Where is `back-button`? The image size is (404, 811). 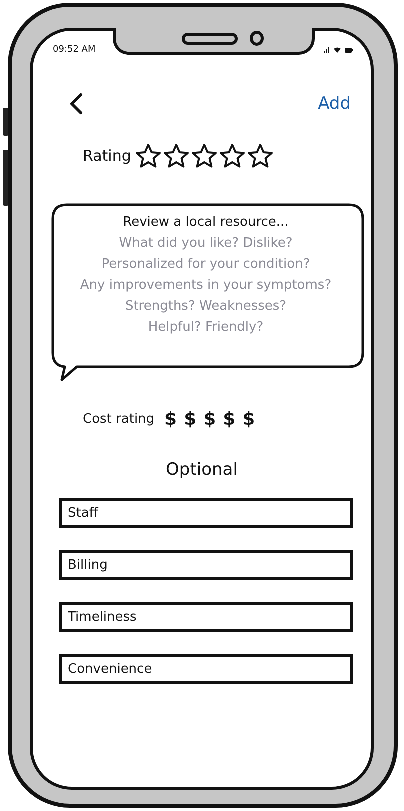 back-button is located at coordinates (76, 104).